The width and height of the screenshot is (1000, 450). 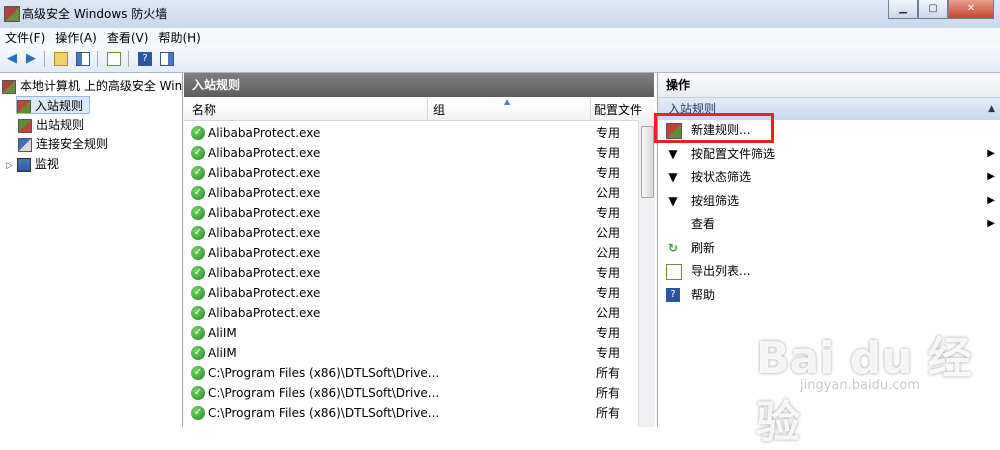 I want to click on action-item: ↻ 刷新, so click(x=829, y=248).